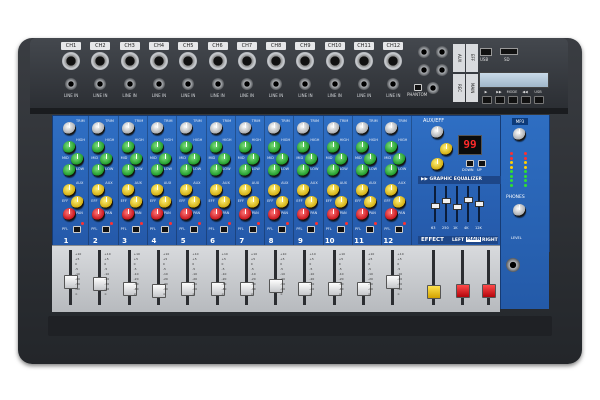 The image size is (600, 400). What do you see at coordinates (418, 87) in the screenshot?
I see `phantom-power-button` at bounding box center [418, 87].